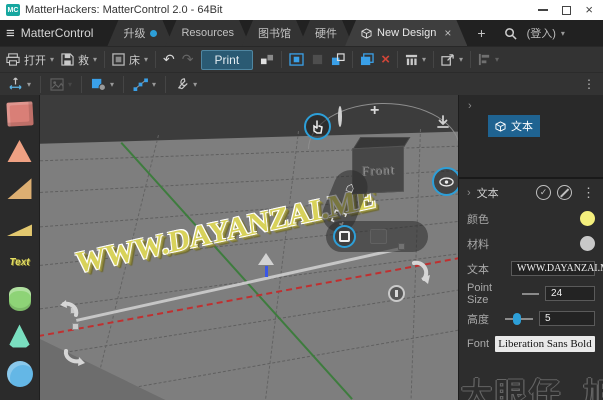 The height and width of the screenshot is (400, 603). I want to click on color-swatch, so click(587, 218).